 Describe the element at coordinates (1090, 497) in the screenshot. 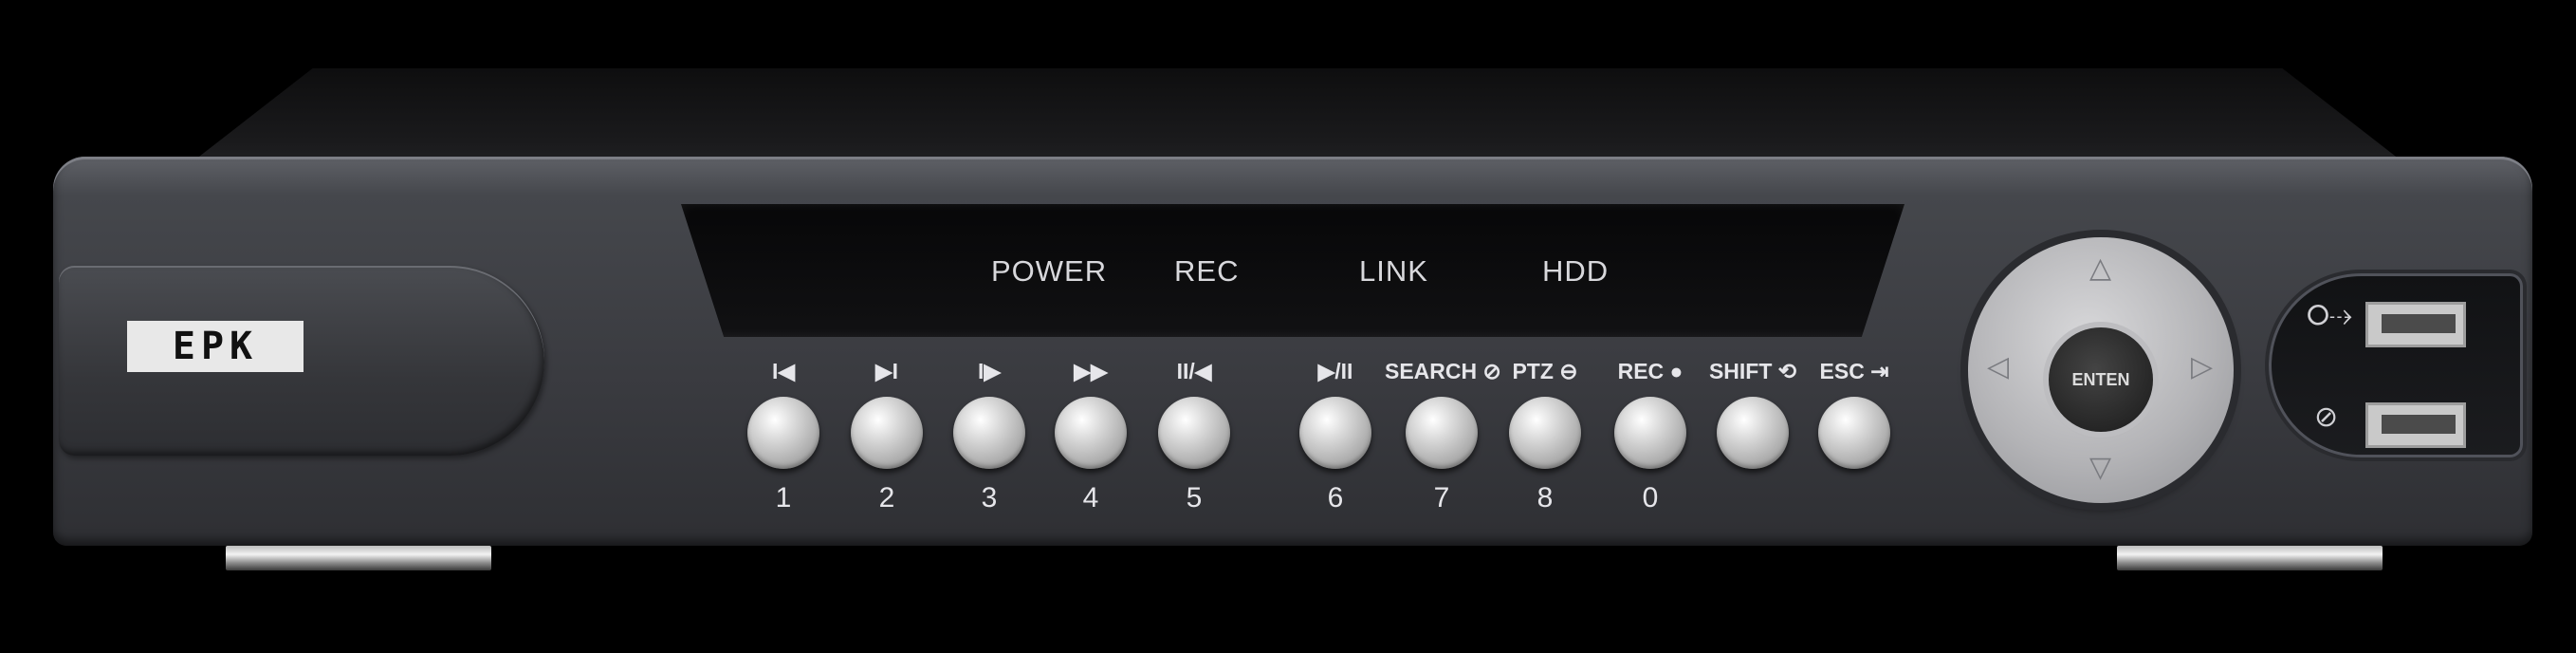

I see `button-number-4: 4` at that location.